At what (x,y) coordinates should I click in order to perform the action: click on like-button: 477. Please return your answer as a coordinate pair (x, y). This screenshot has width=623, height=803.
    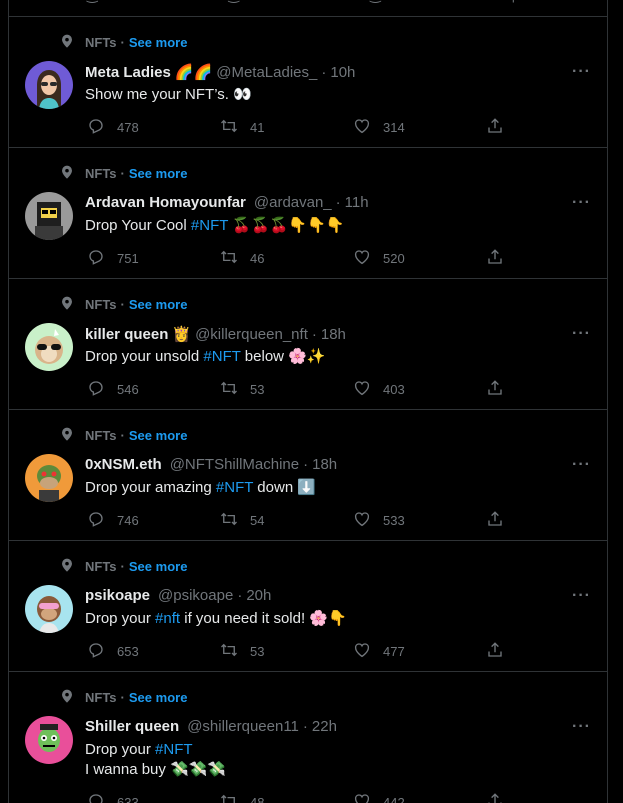
    Looking at the image, I should click on (411, 651).